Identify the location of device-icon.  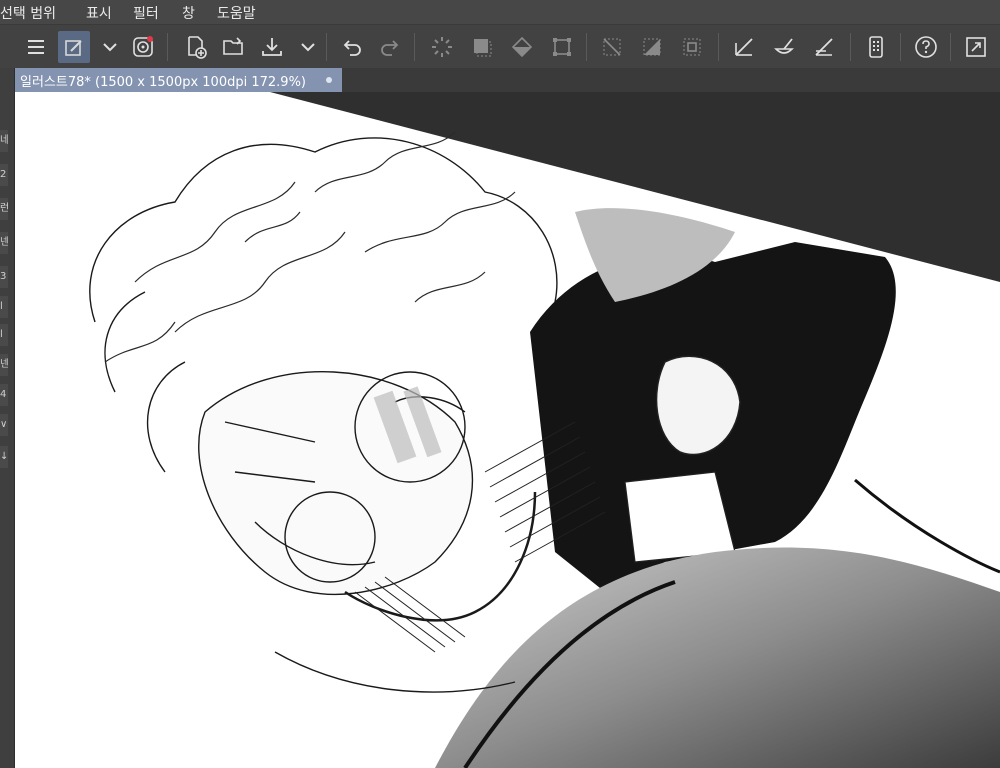
(876, 47).